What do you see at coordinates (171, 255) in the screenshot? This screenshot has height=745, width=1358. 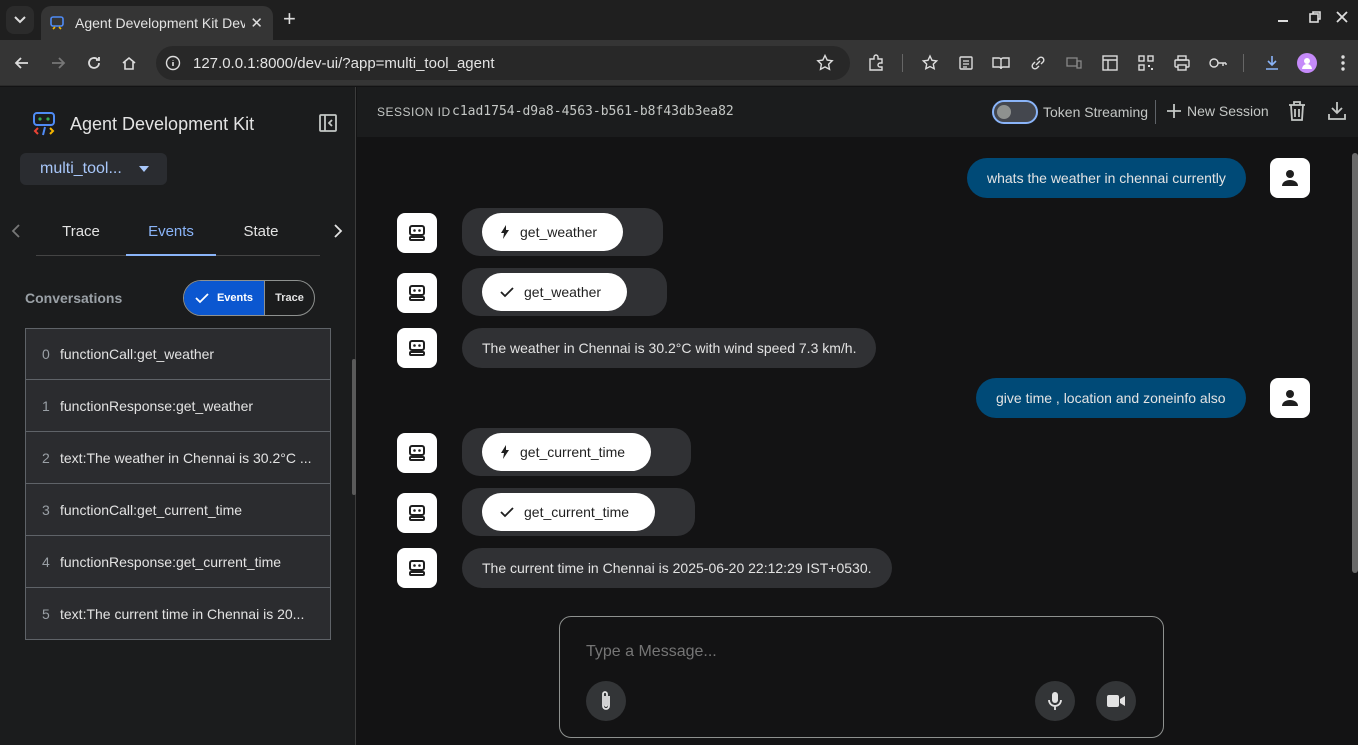 I see `active-tab-indicator` at bounding box center [171, 255].